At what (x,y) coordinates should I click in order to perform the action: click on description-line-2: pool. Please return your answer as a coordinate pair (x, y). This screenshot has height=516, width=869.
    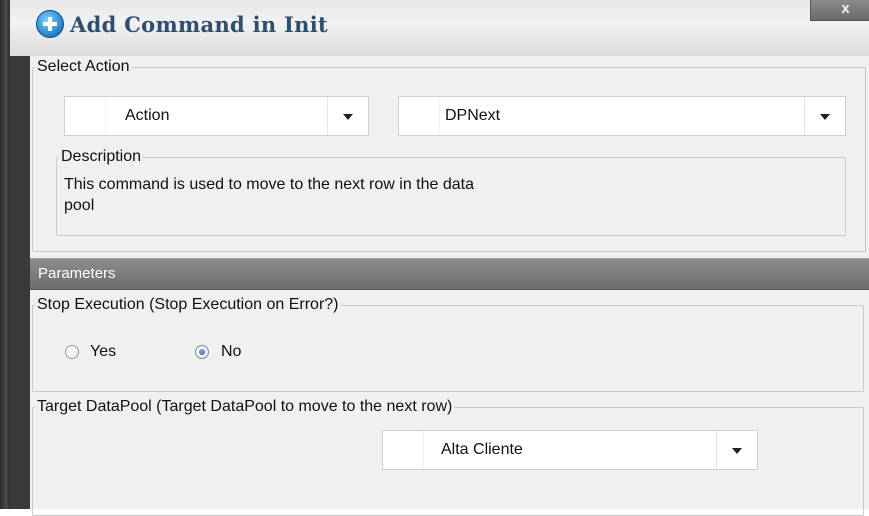
    Looking at the image, I should click on (79, 205).